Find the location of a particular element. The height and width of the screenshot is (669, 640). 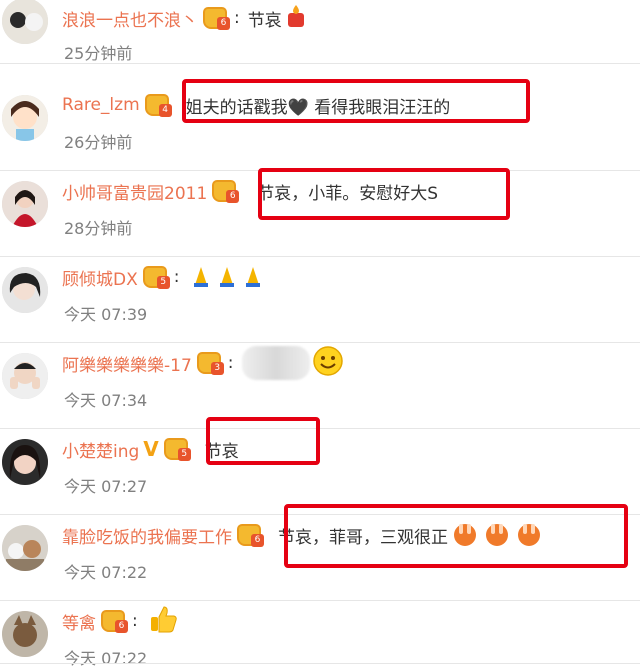

comment-text: 节哀 is located at coordinates (264, 20).